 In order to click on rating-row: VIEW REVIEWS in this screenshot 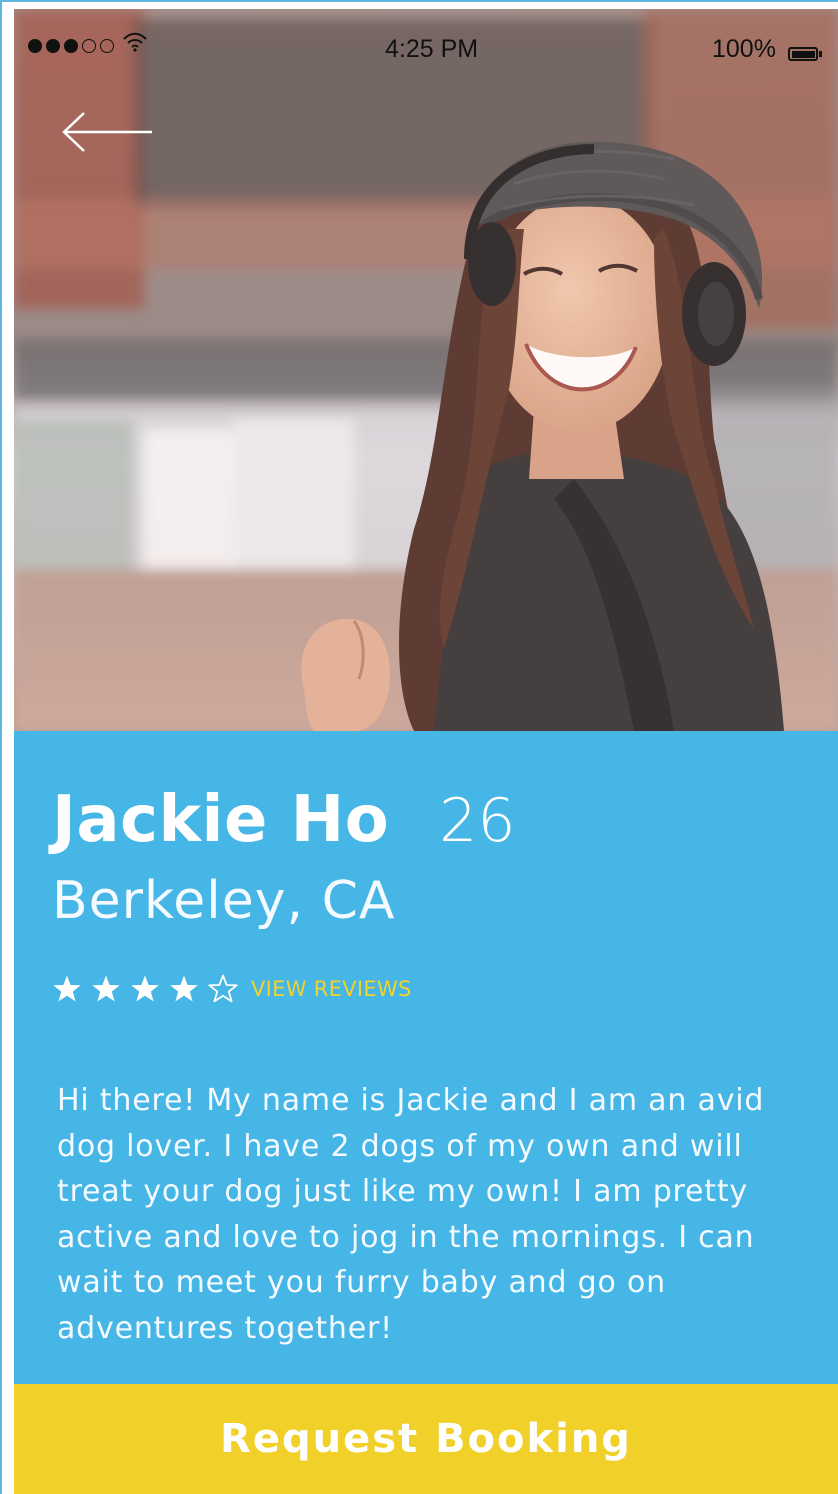, I will do `click(232, 989)`.